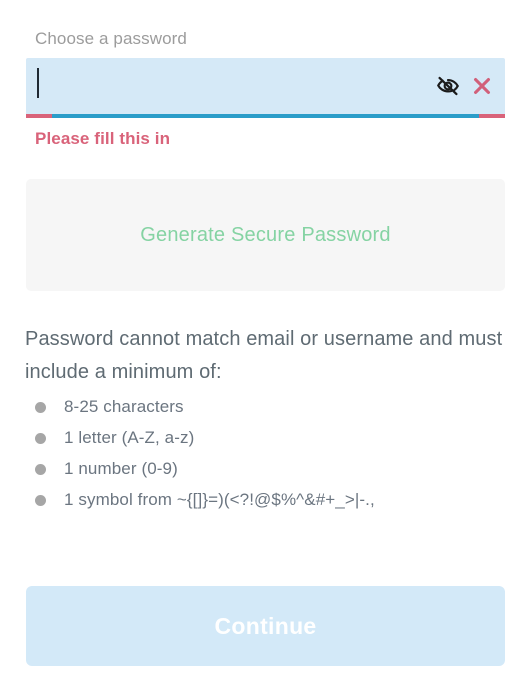  What do you see at coordinates (124, 406) in the screenshot?
I see `requirement-text: 8-25 characters` at bounding box center [124, 406].